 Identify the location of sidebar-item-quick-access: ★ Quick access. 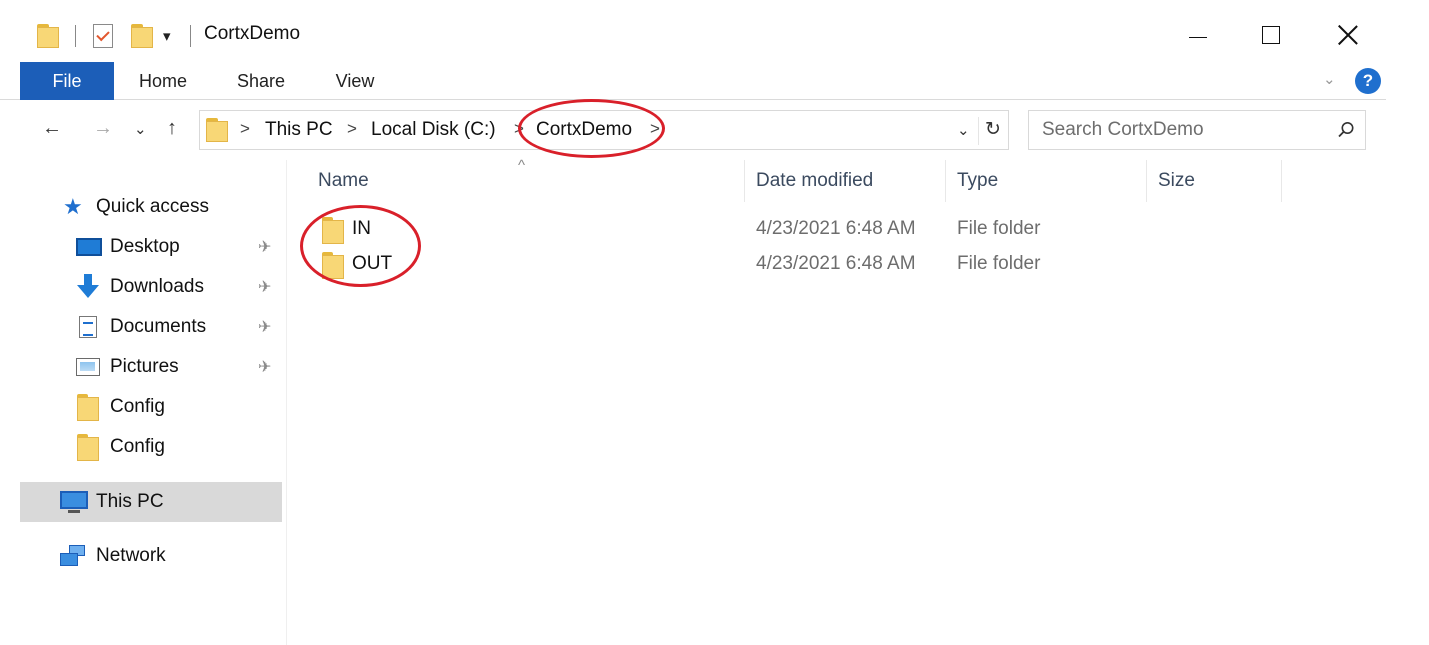
(151, 207).